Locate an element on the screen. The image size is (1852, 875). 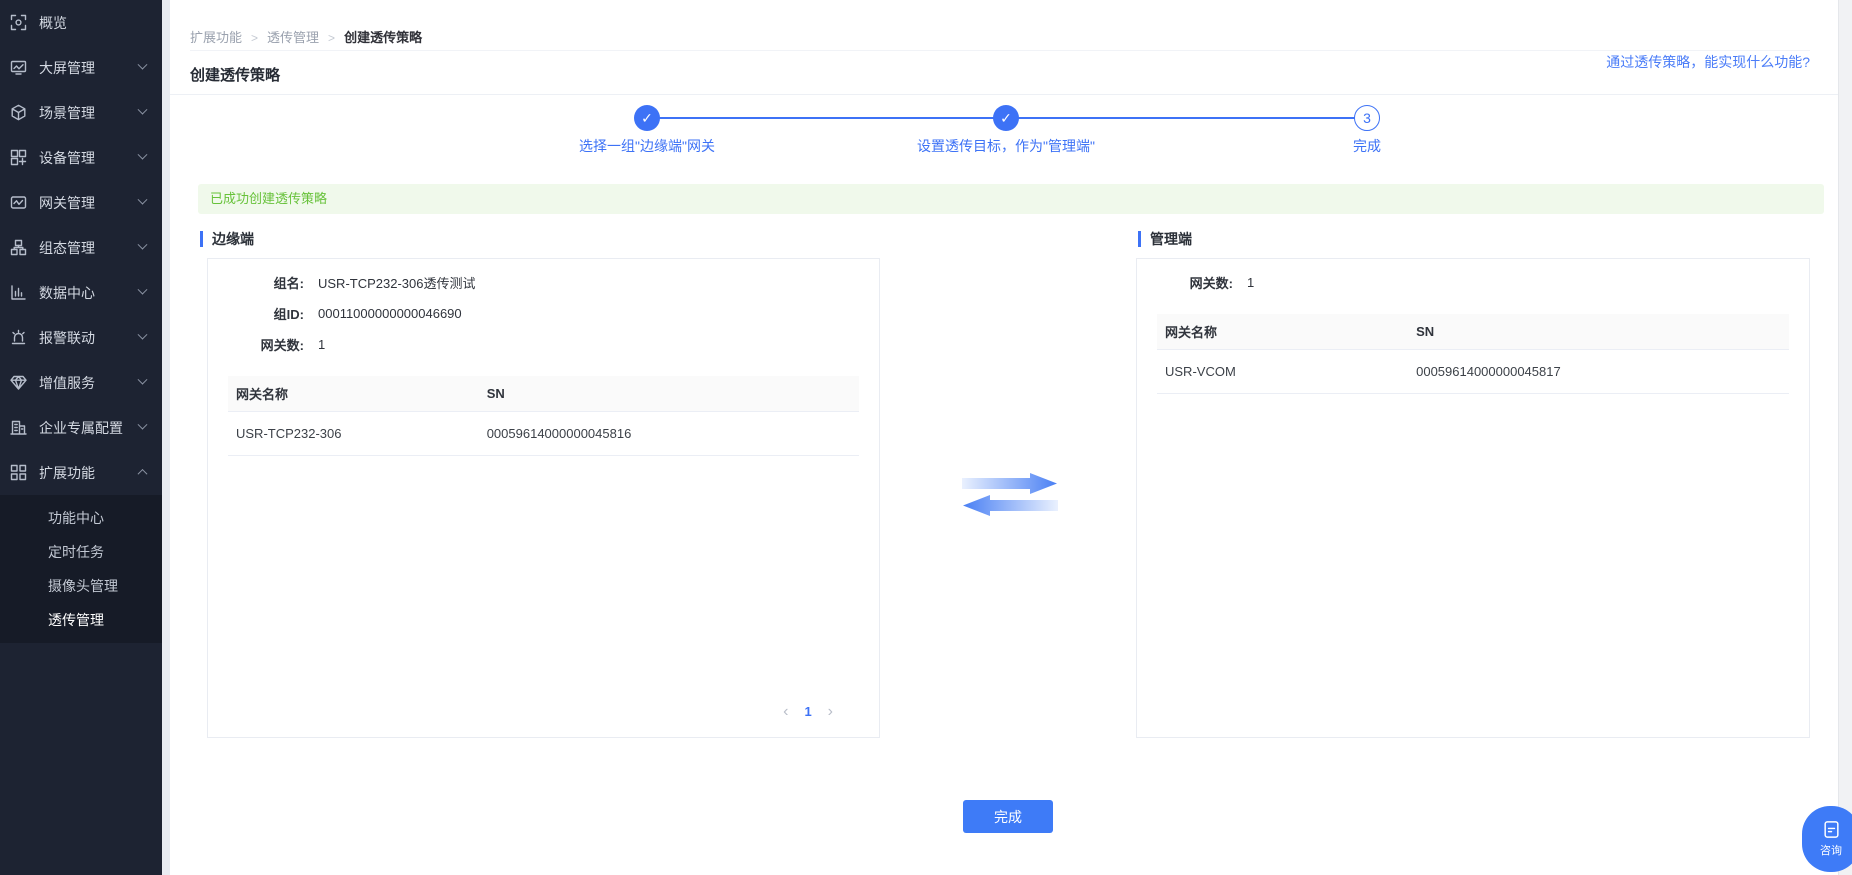
grid-icon is located at coordinates (18, 472).